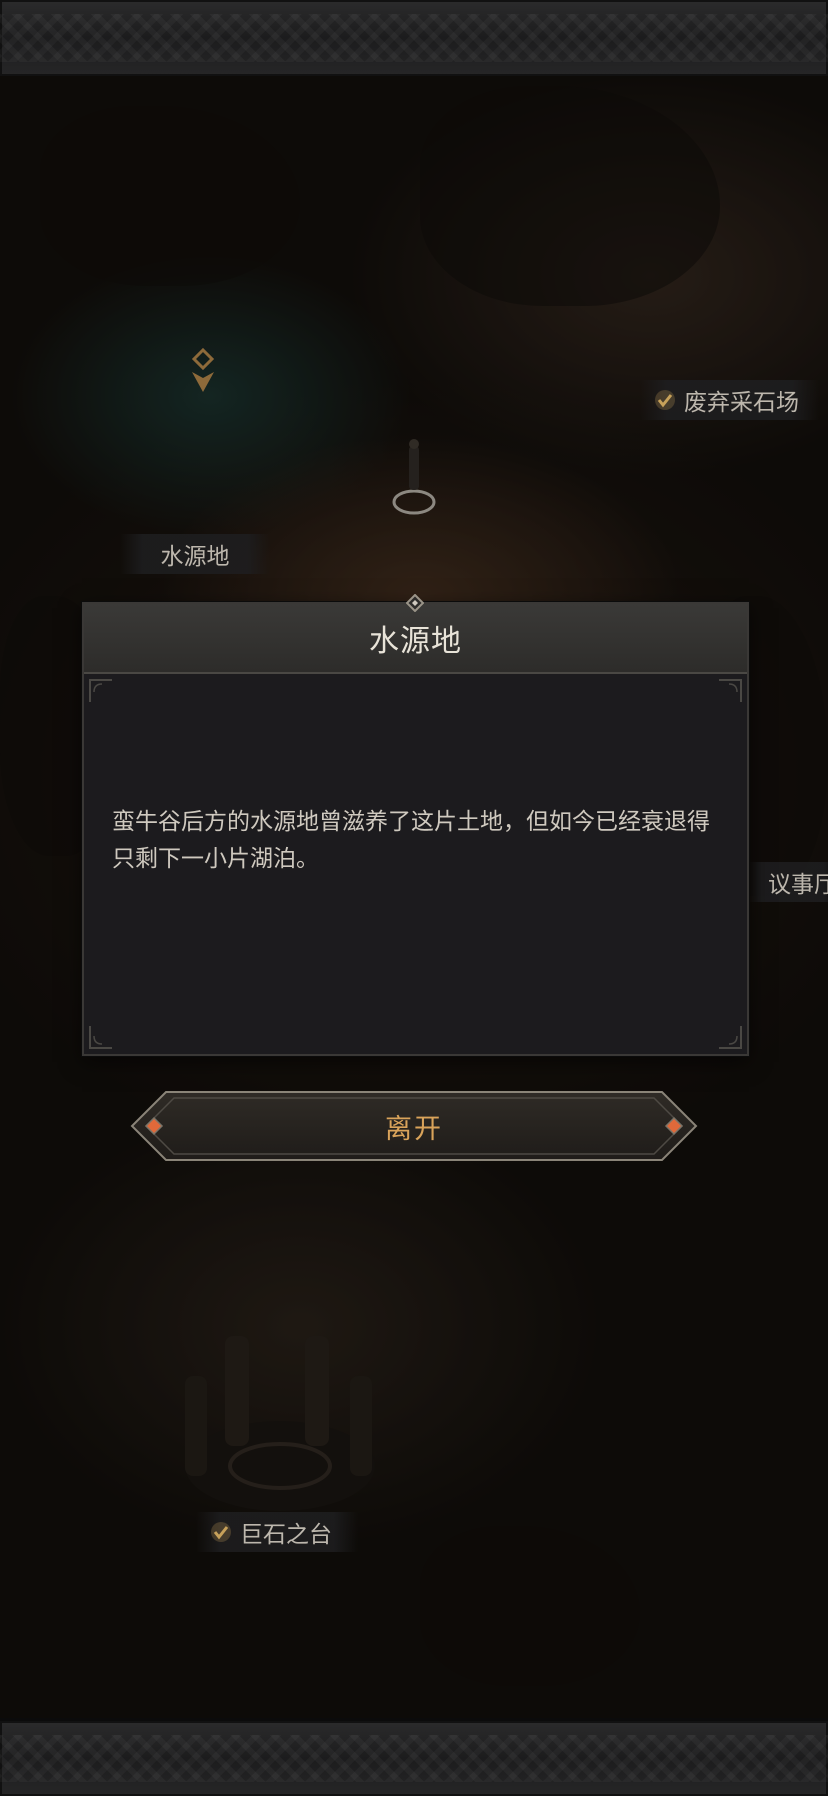 The width and height of the screenshot is (828, 1796). Describe the element at coordinates (414, 39) in the screenshot. I see `top-frame-border` at that location.